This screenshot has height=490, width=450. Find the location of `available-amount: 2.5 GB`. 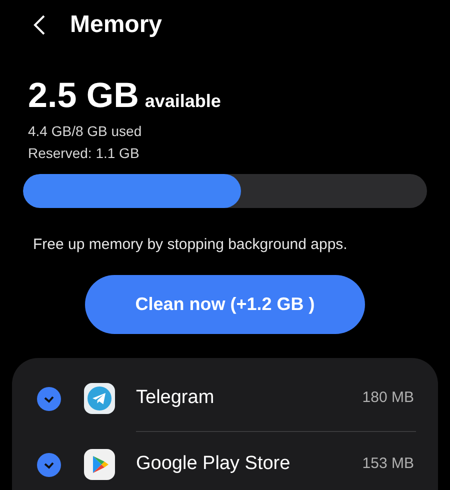

available-amount: 2.5 GB is located at coordinates (83, 96).